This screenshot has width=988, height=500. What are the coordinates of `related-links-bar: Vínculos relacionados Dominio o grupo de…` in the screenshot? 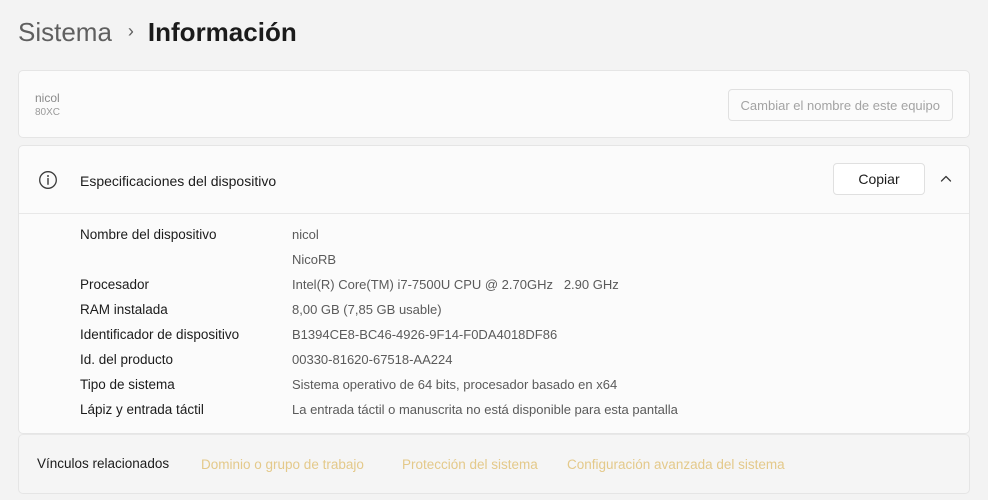 It's located at (494, 464).